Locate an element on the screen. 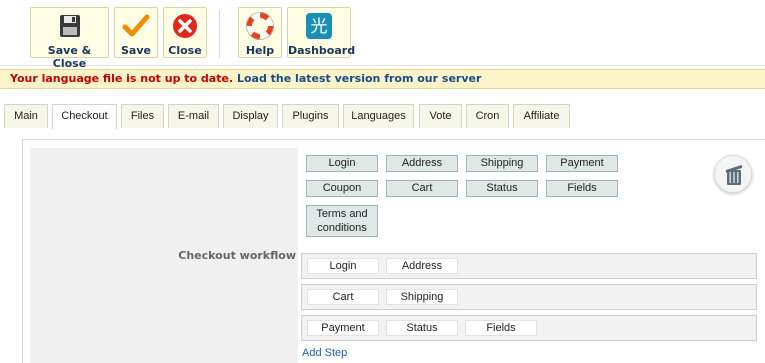  tab-vote: Vote is located at coordinates (440, 116).